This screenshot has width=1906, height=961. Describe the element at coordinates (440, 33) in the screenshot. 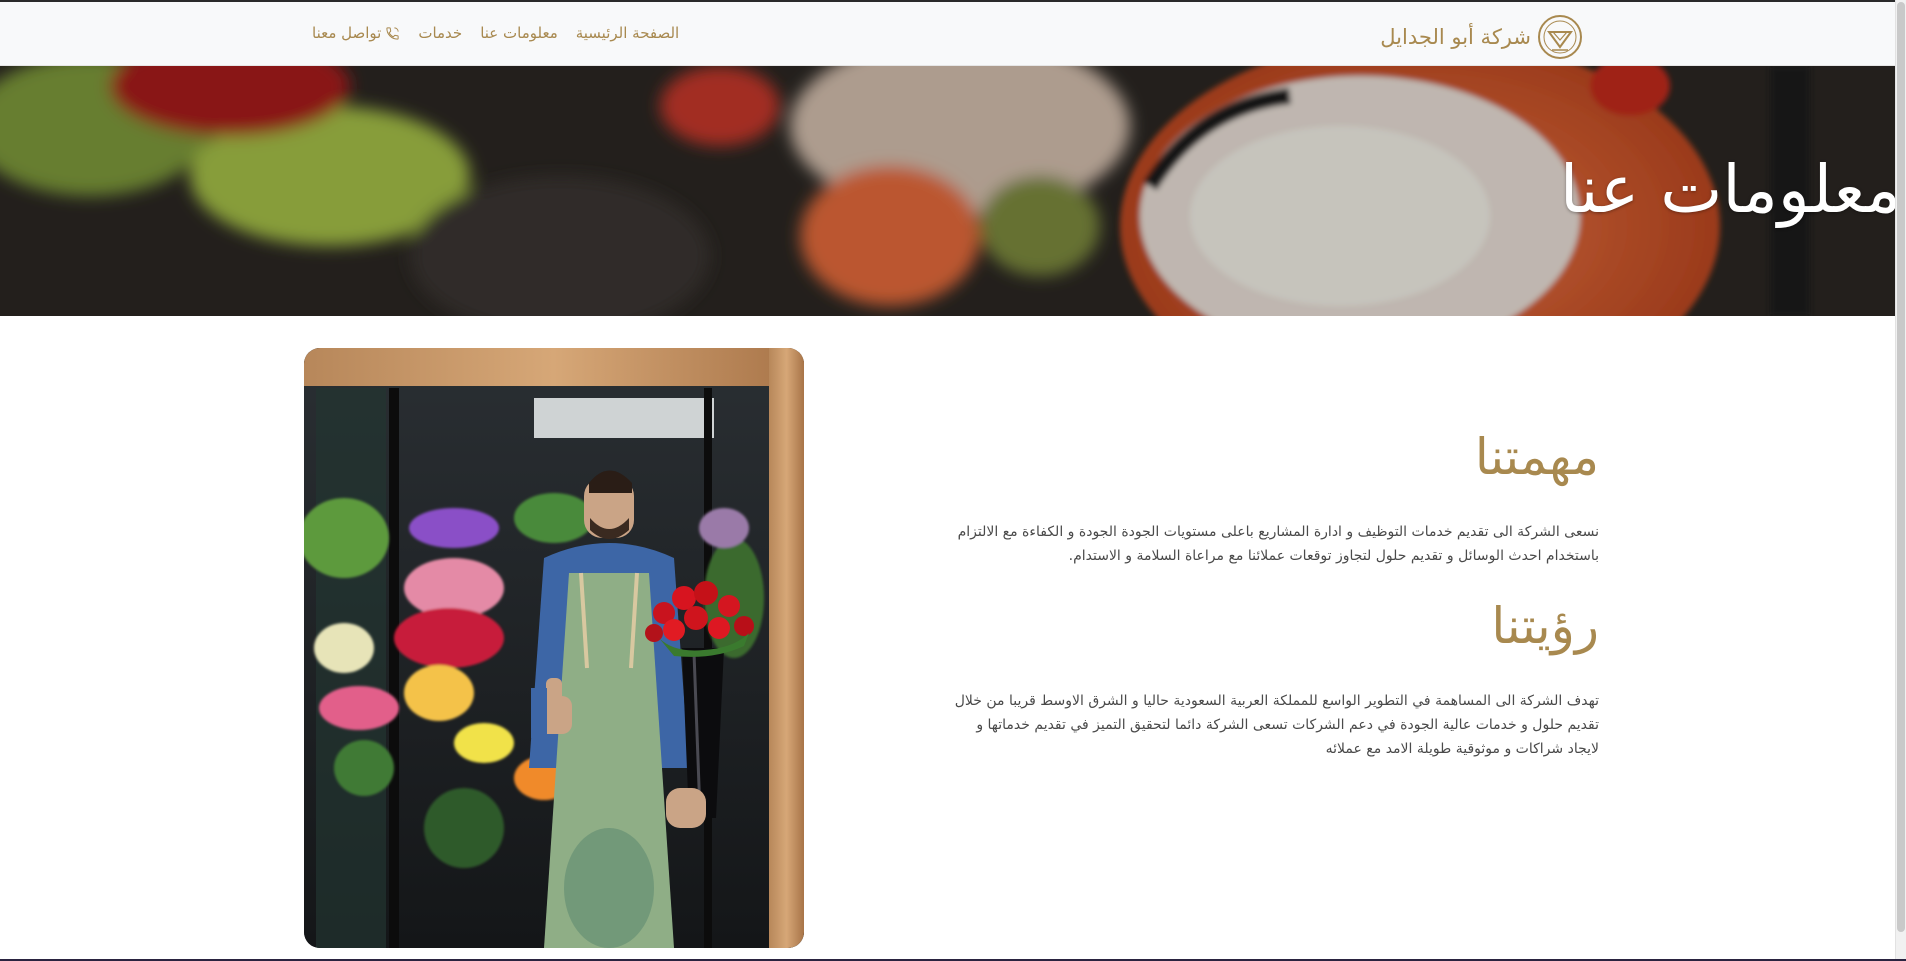

I see `nav-services: خدمات` at that location.